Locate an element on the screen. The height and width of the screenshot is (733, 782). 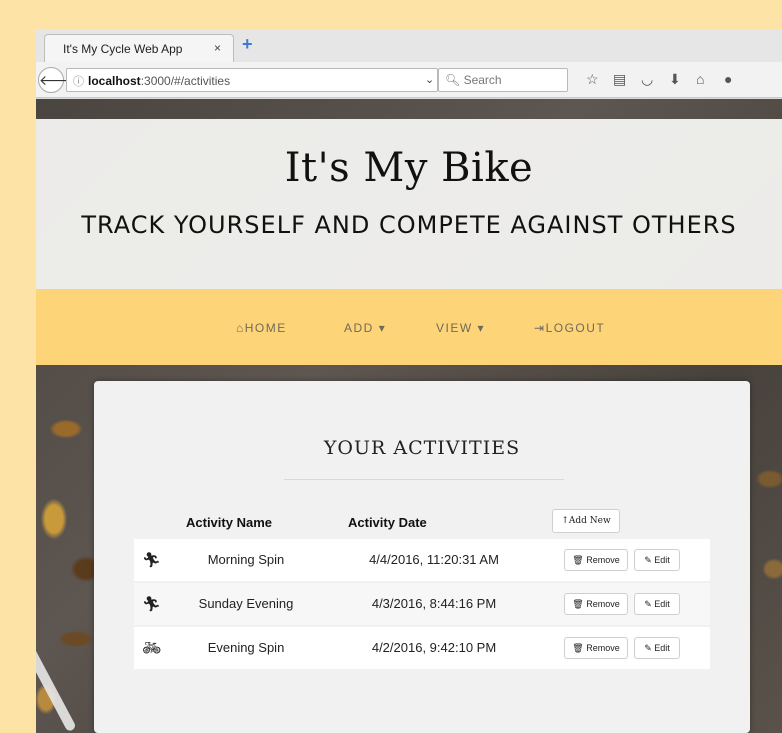
reader-icon: ▤ is located at coordinates (619, 79).